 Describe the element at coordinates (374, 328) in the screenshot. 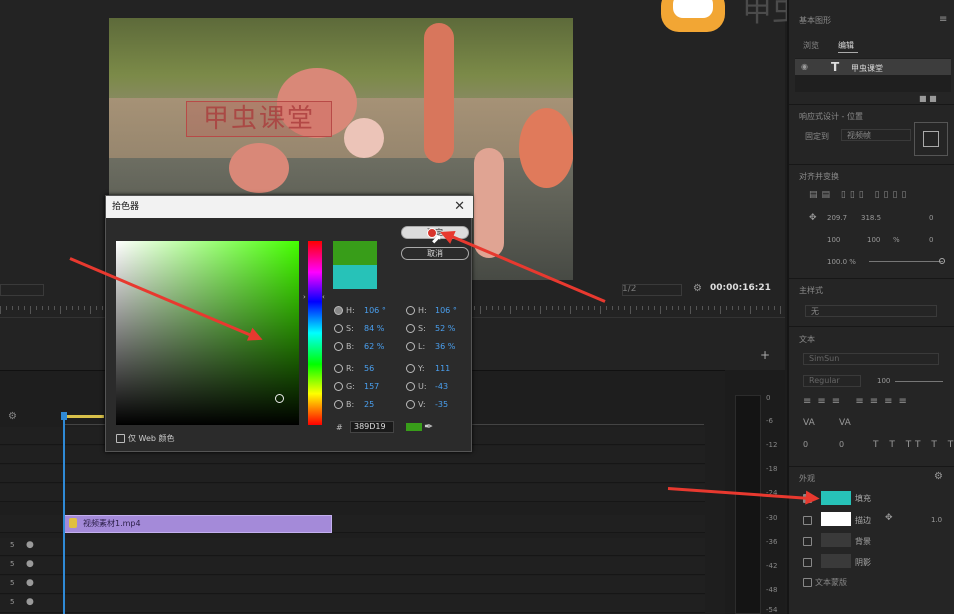

I see `hsb-s-value: 84 %` at that location.